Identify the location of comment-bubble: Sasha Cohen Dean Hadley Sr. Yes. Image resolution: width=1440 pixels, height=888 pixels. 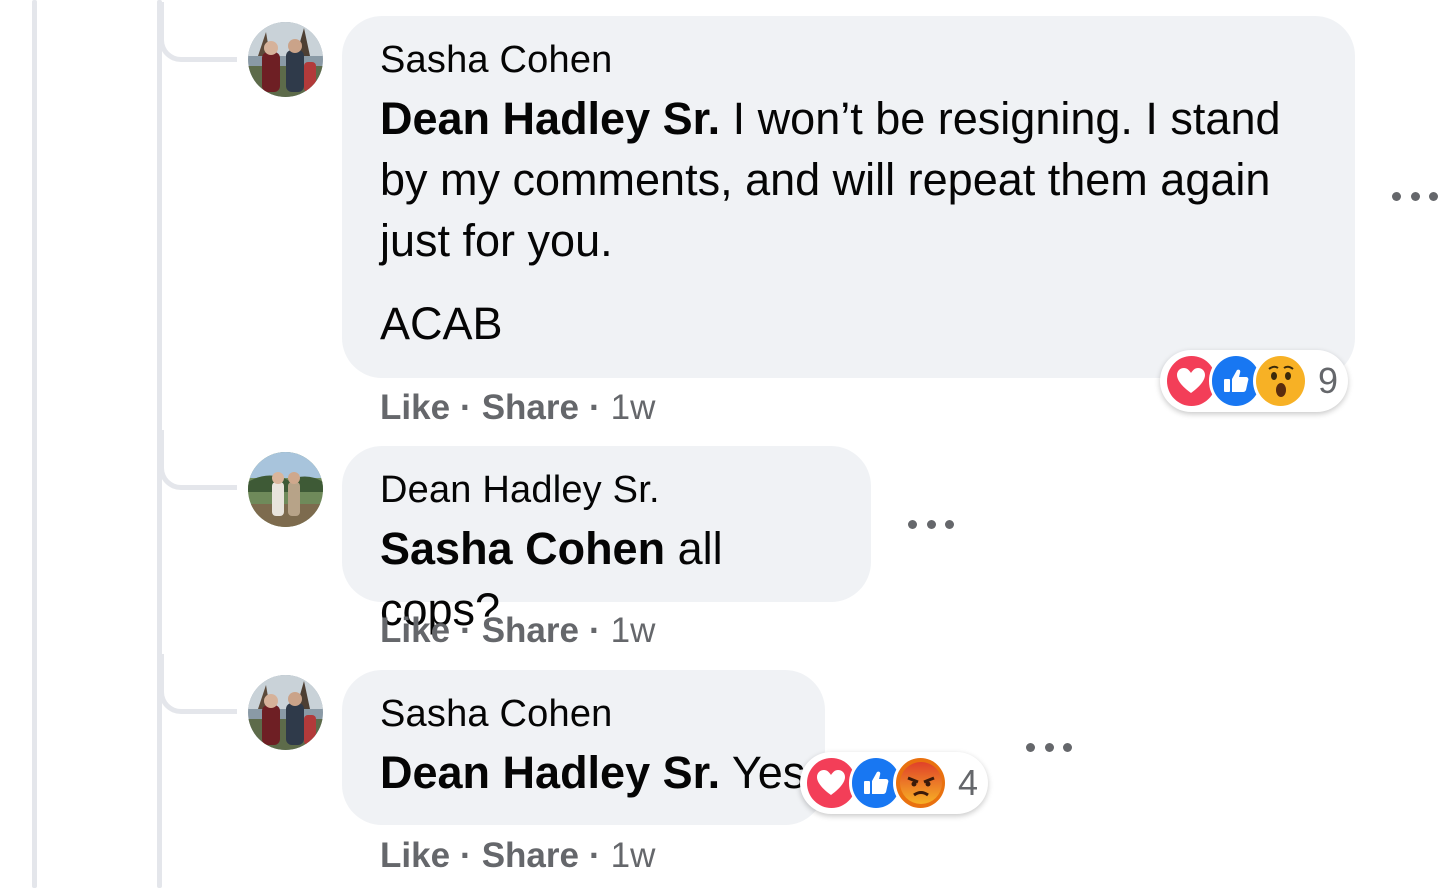
(583, 747).